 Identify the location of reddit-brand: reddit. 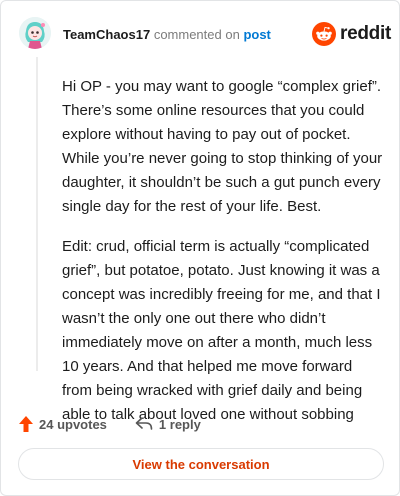
(351, 34).